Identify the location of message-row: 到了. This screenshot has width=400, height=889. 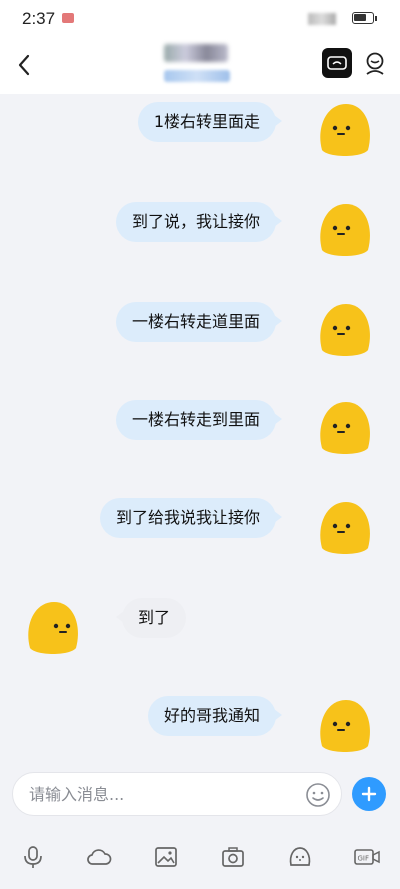
(200, 618).